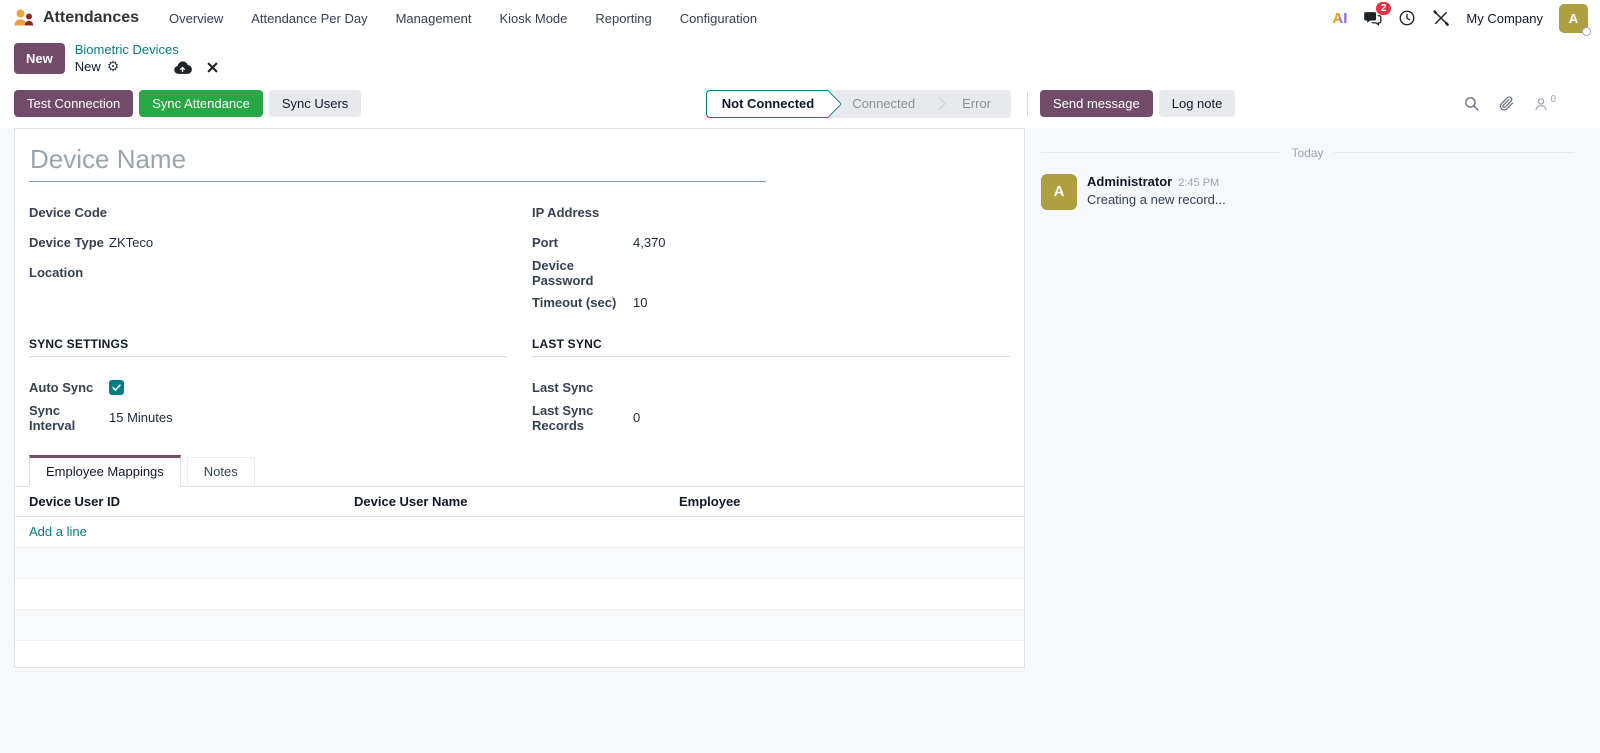 The height and width of the screenshot is (753, 1600). Describe the element at coordinates (1383, 8) in the screenshot. I see `messages-badge: 2` at that location.